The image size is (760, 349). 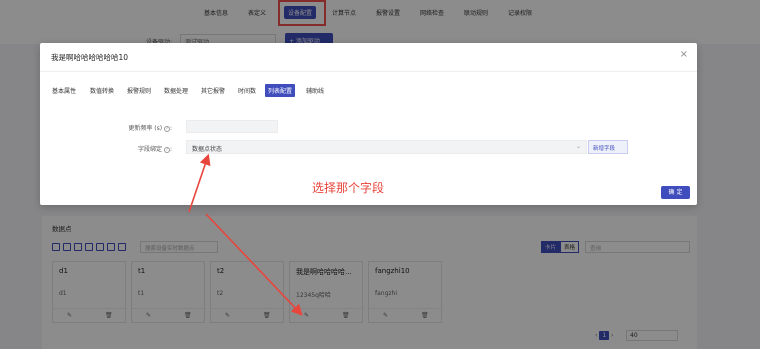 I want to click on tab-time-count: 时间数, so click(x=247, y=90).